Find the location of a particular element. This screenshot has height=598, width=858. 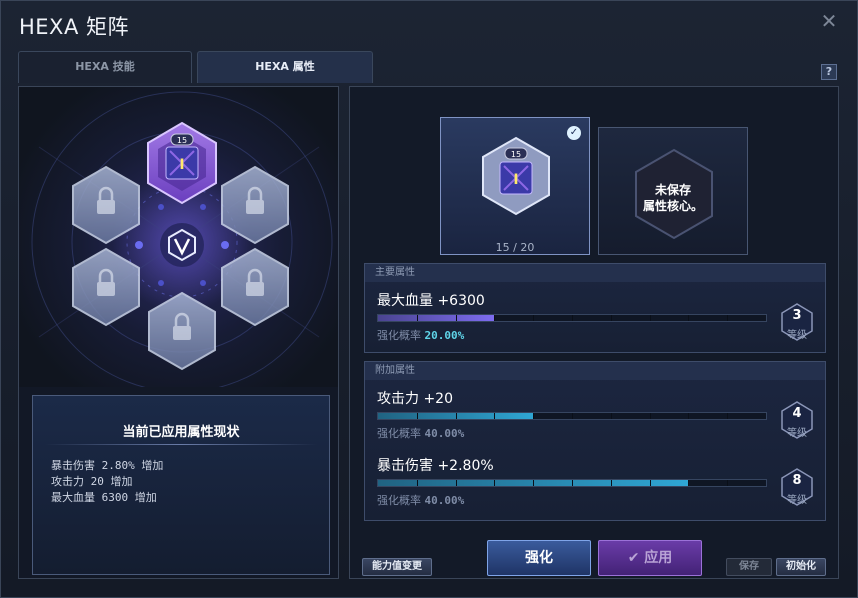

applied-stats-list: 暴击伤害 2.80% 增加 攻击力 20 增加 最大血量 6300 增加 is located at coordinates (107, 482).